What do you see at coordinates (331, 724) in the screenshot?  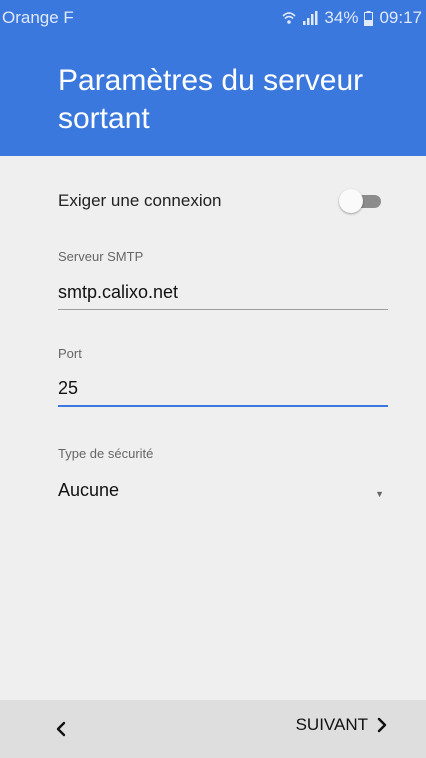 I see `next-button-label: SUIVANT` at bounding box center [331, 724].